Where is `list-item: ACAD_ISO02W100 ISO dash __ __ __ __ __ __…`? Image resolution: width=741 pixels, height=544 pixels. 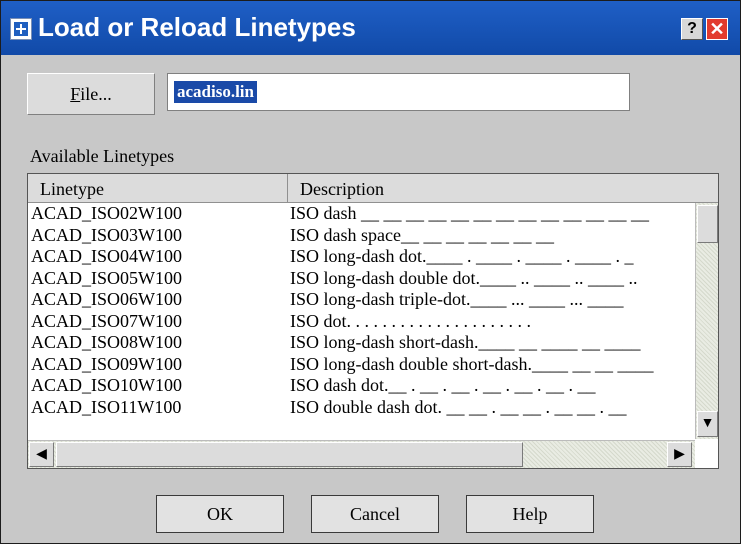 list-item: ACAD_ISO02W100 ISO dash __ __ __ __ __ __… is located at coordinates (361, 214).